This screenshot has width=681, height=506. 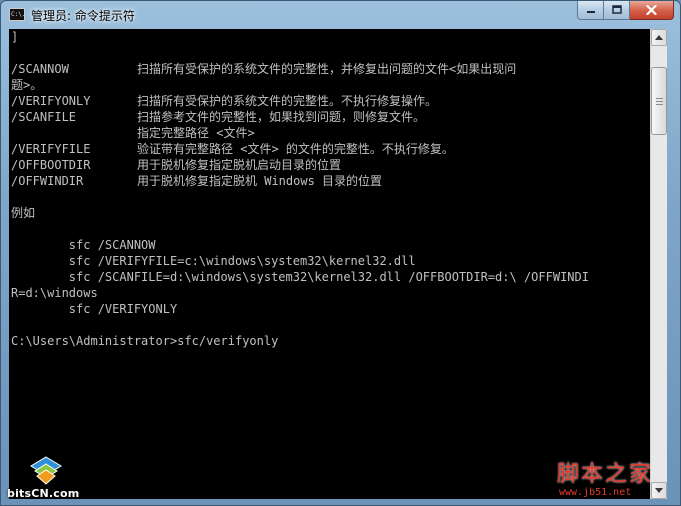 I want to click on console-switch: /VERIFYFILE, so click(x=51, y=149).